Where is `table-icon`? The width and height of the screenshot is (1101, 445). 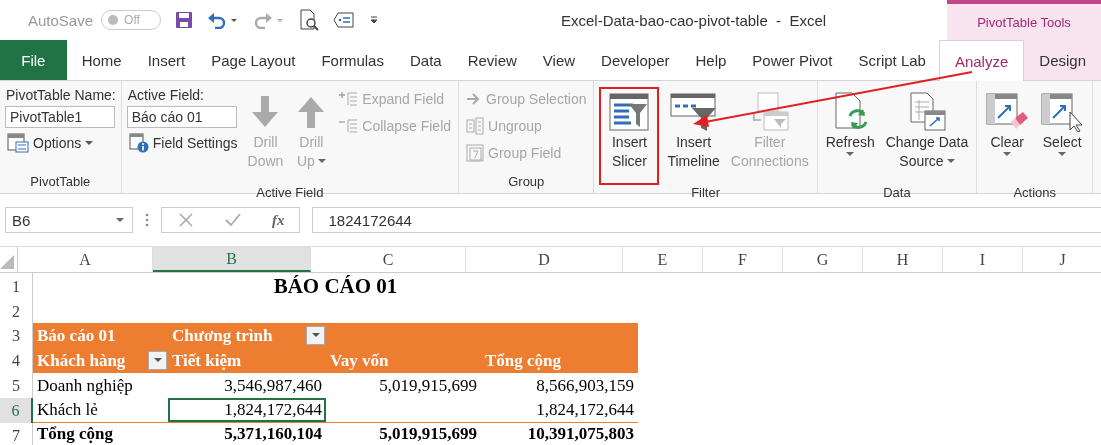 table-icon is located at coordinates (18, 143).